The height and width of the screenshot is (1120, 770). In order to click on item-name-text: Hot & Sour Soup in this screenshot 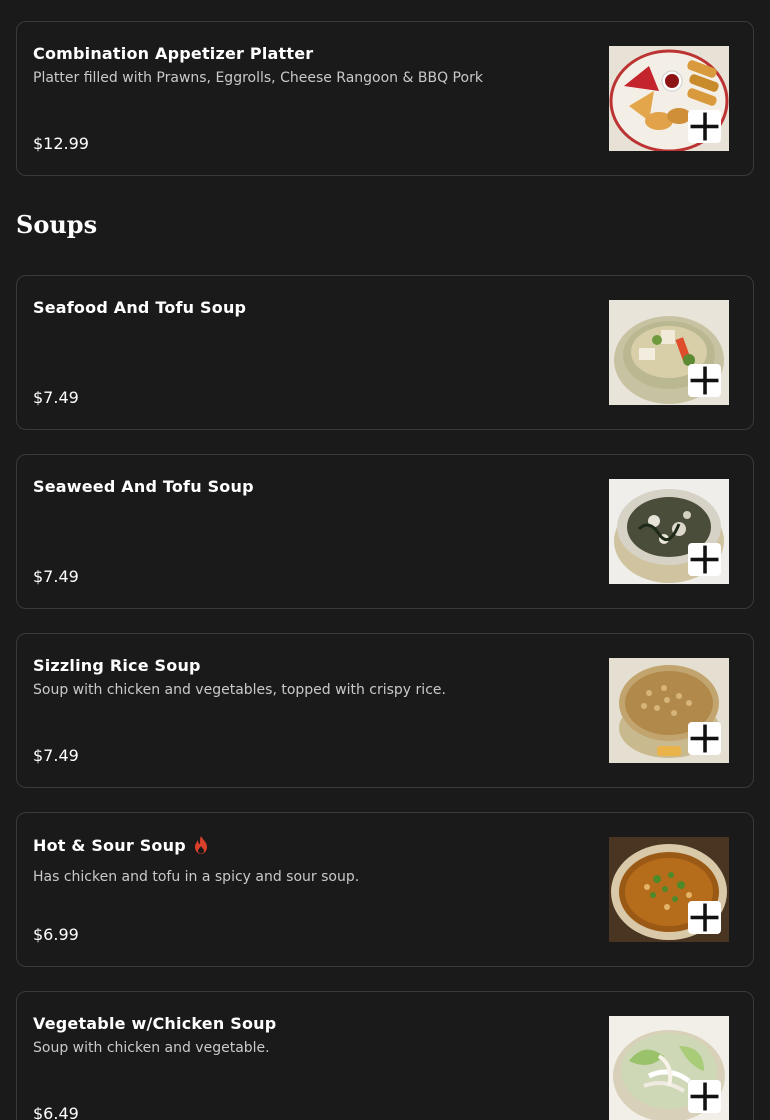, I will do `click(109, 845)`.